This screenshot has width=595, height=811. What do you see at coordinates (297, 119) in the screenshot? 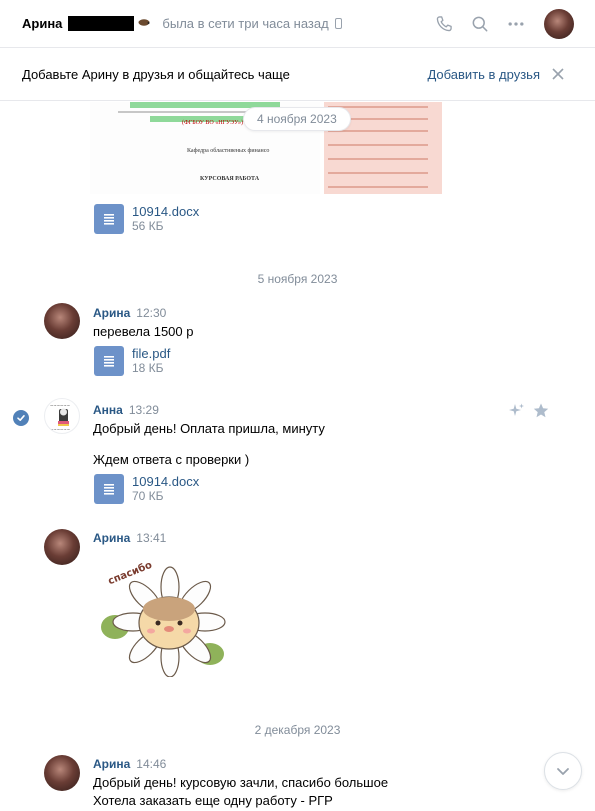
I see `floating-date-badge: 4 ноября 2023` at bounding box center [297, 119].